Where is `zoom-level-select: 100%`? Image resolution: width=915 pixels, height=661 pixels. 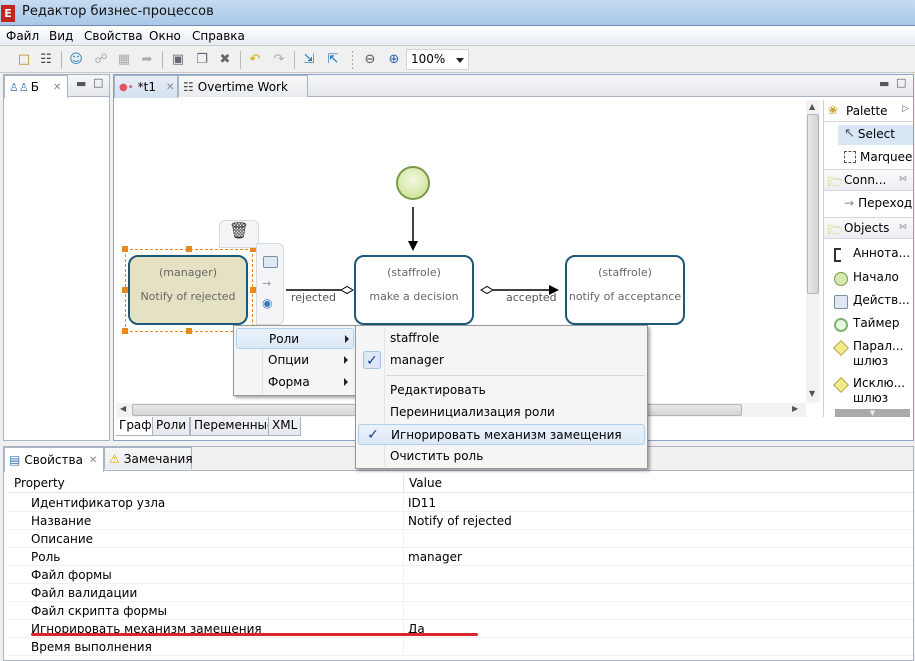 zoom-level-select: 100% is located at coordinates (437, 59).